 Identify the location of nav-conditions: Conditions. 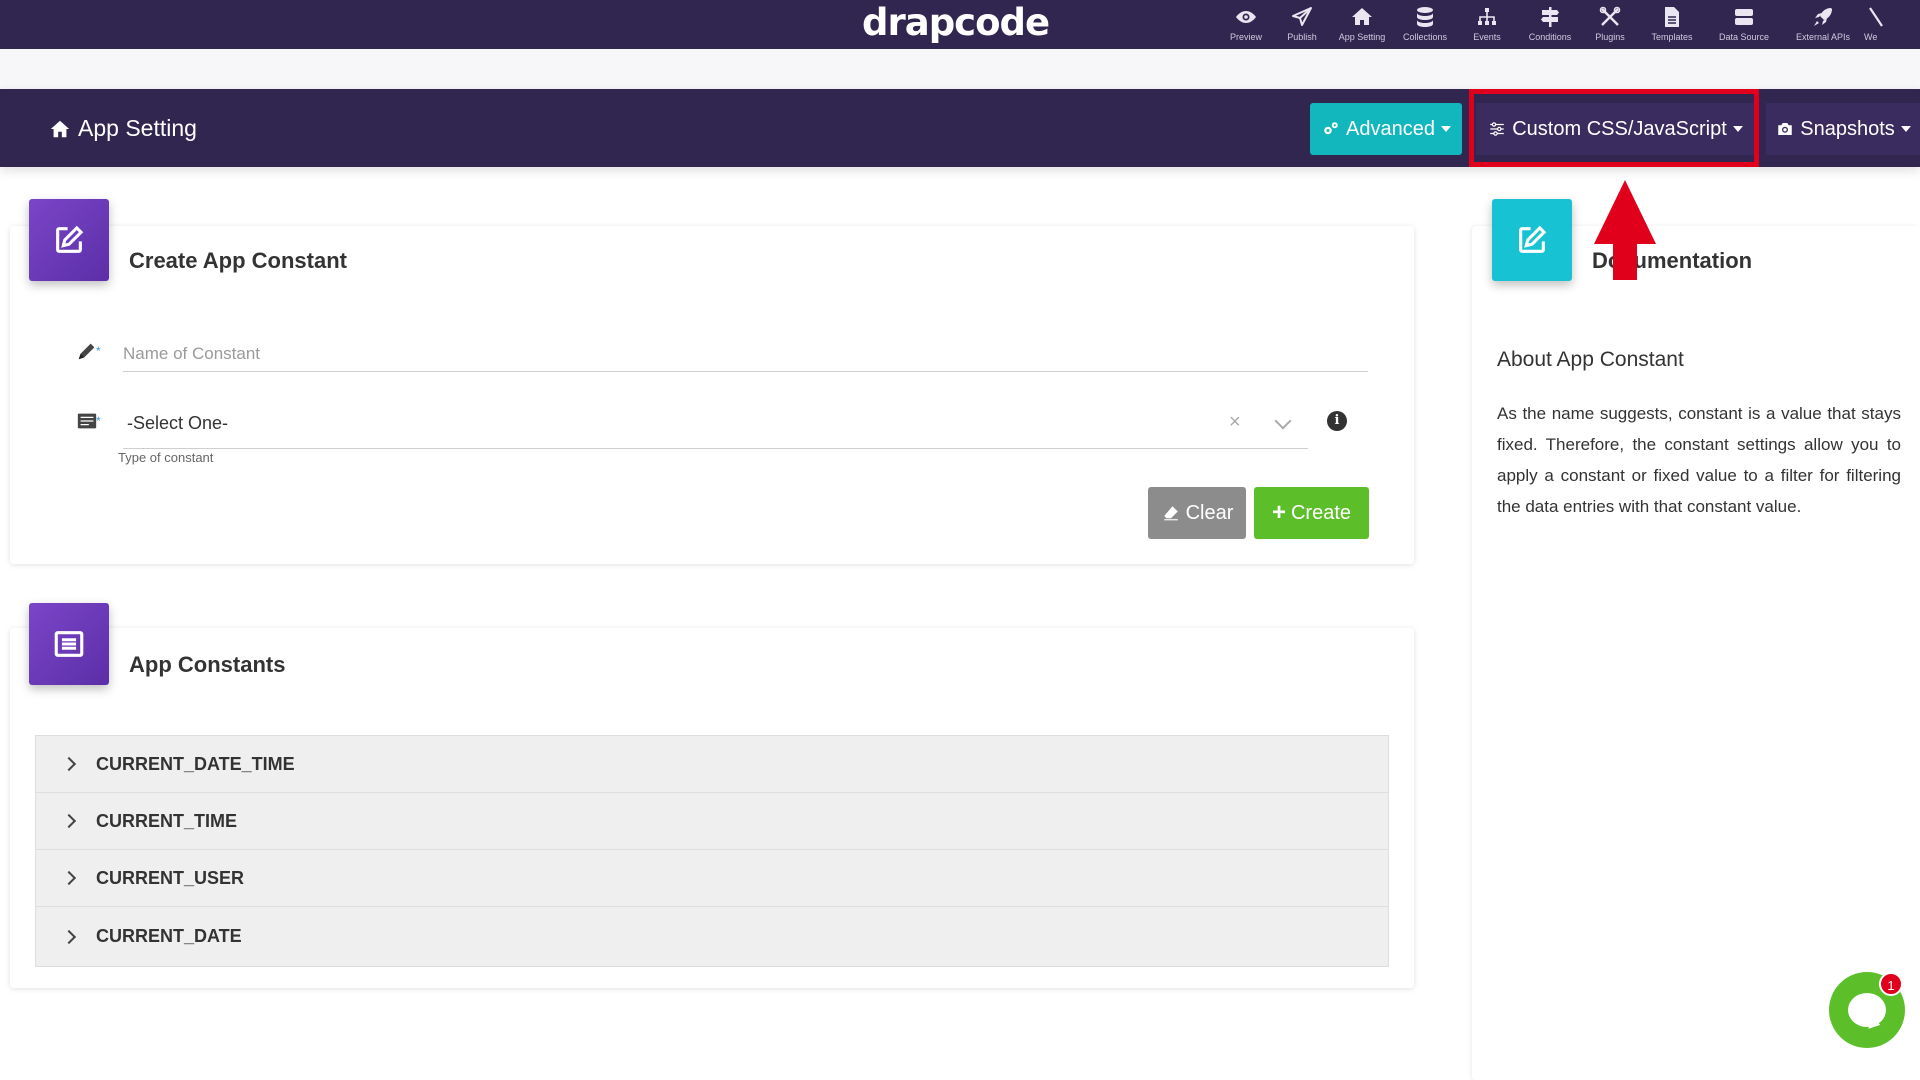
(1550, 24).